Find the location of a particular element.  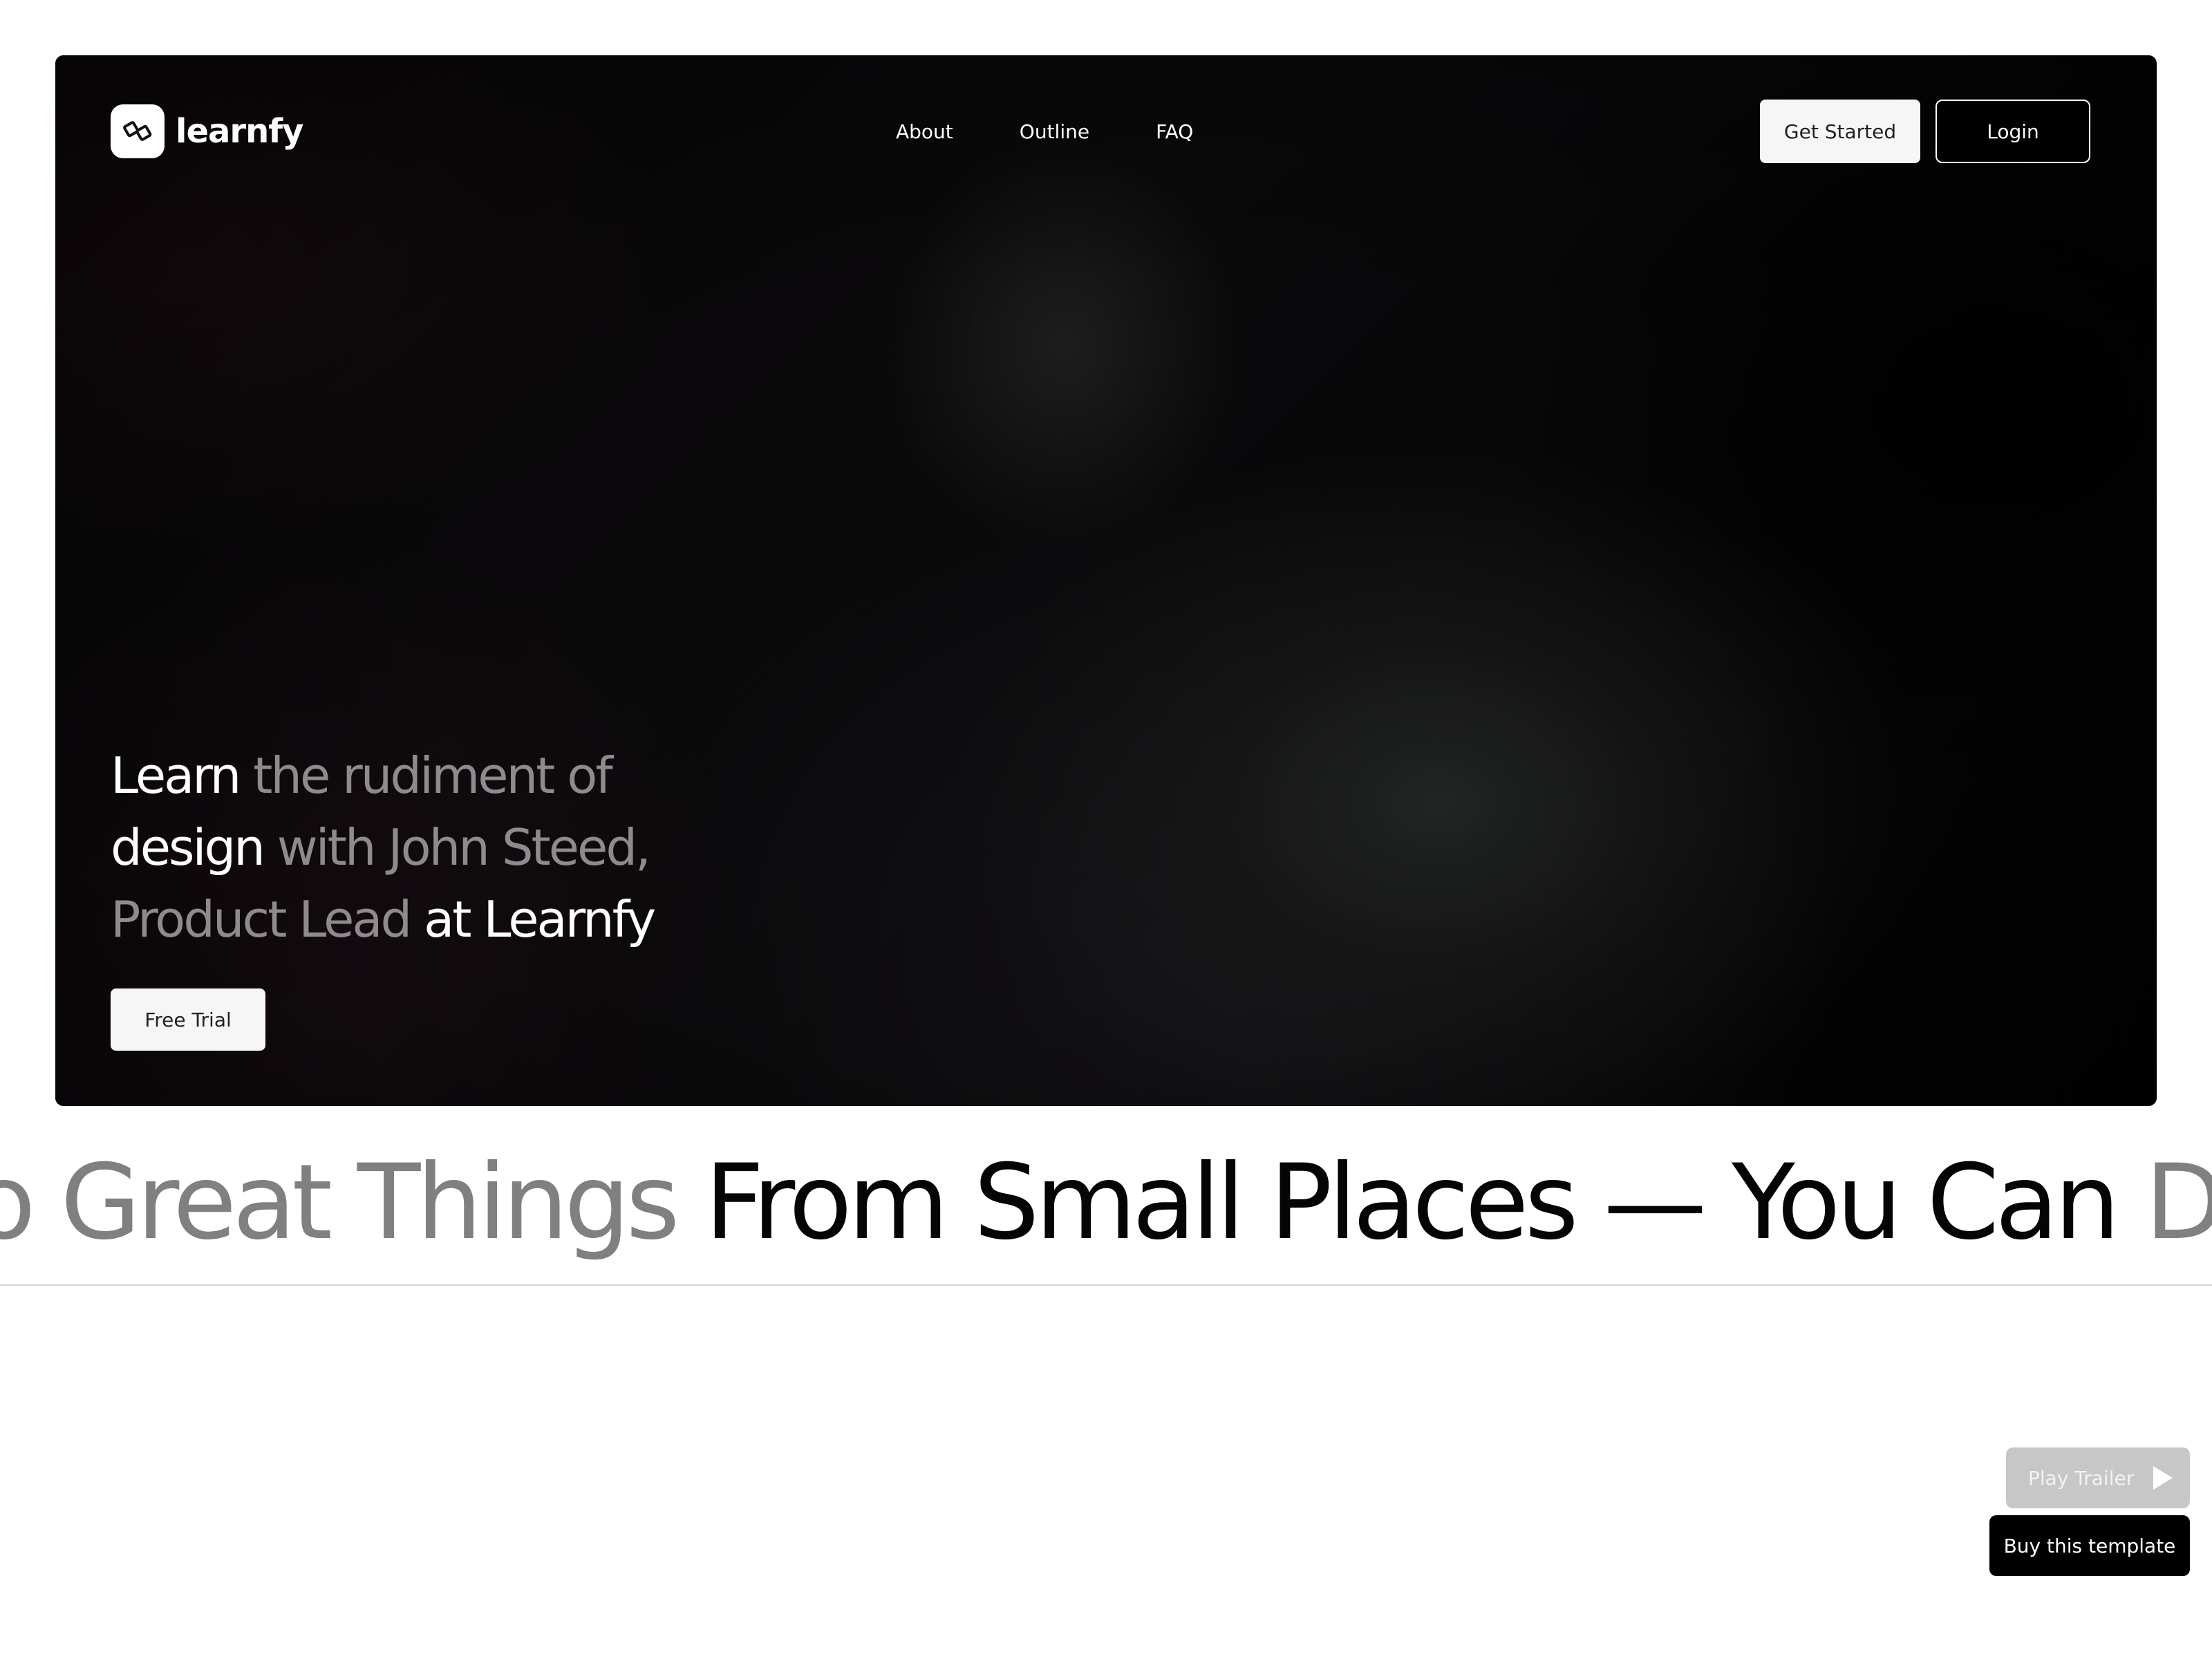

brand-logo: learnfy is located at coordinates (207, 131).